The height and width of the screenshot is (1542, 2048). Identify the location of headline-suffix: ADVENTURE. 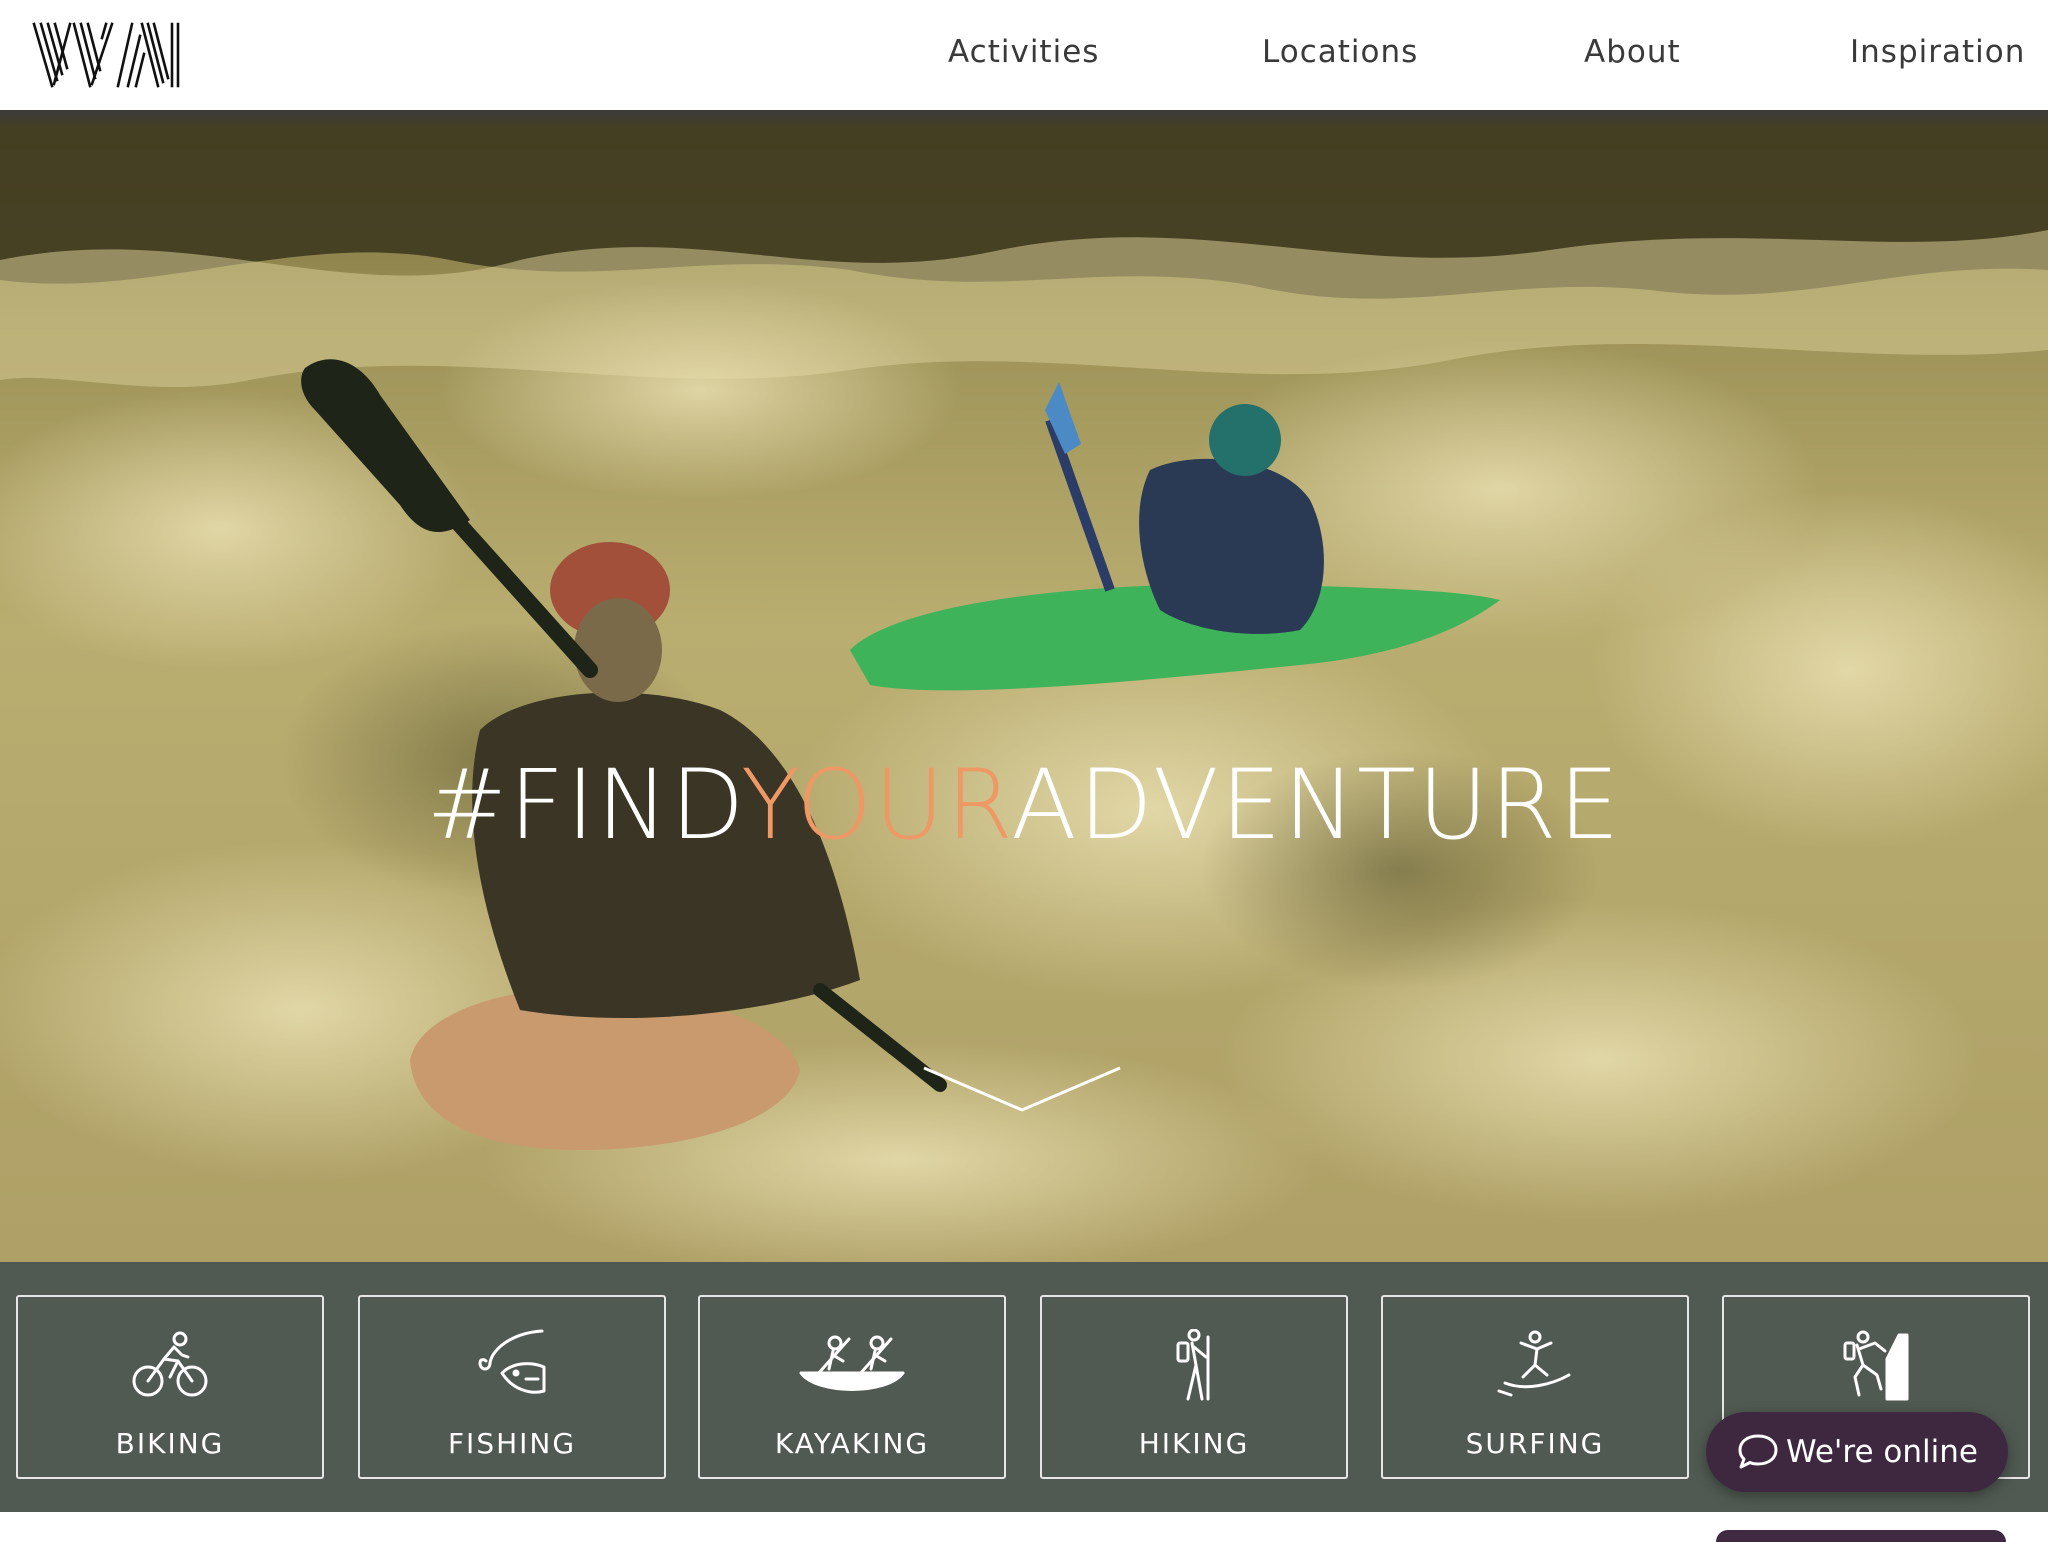
(1316, 805).